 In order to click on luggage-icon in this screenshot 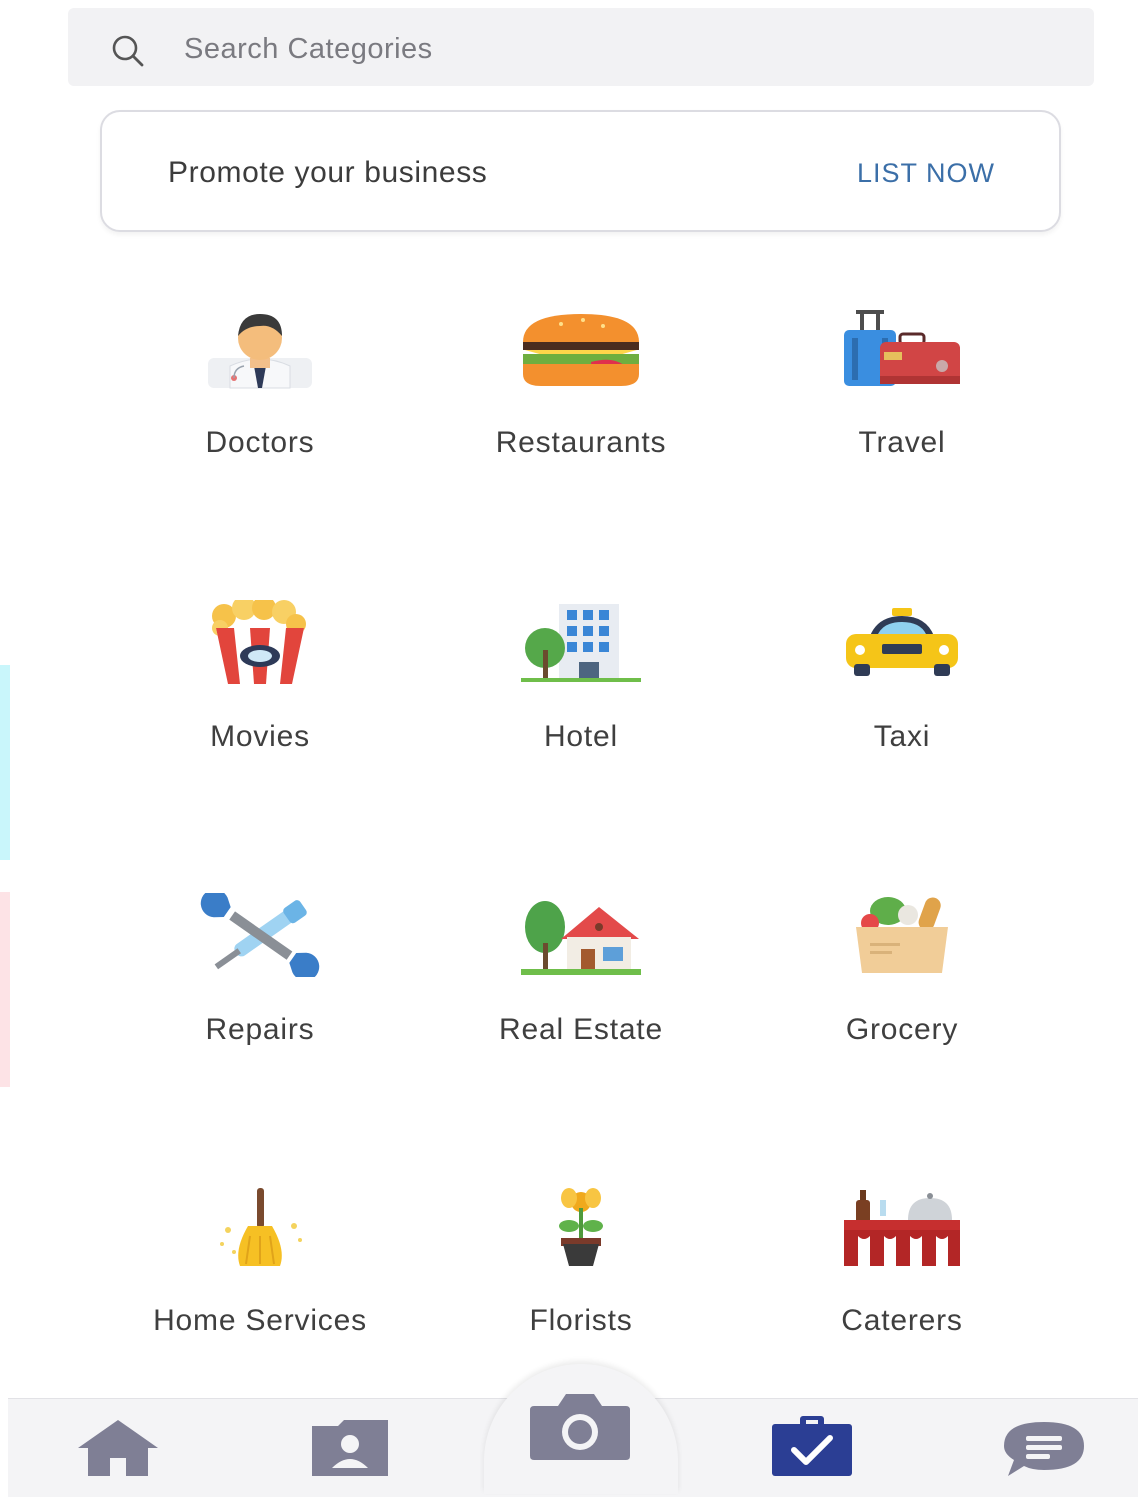, I will do `click(902, 348)`.